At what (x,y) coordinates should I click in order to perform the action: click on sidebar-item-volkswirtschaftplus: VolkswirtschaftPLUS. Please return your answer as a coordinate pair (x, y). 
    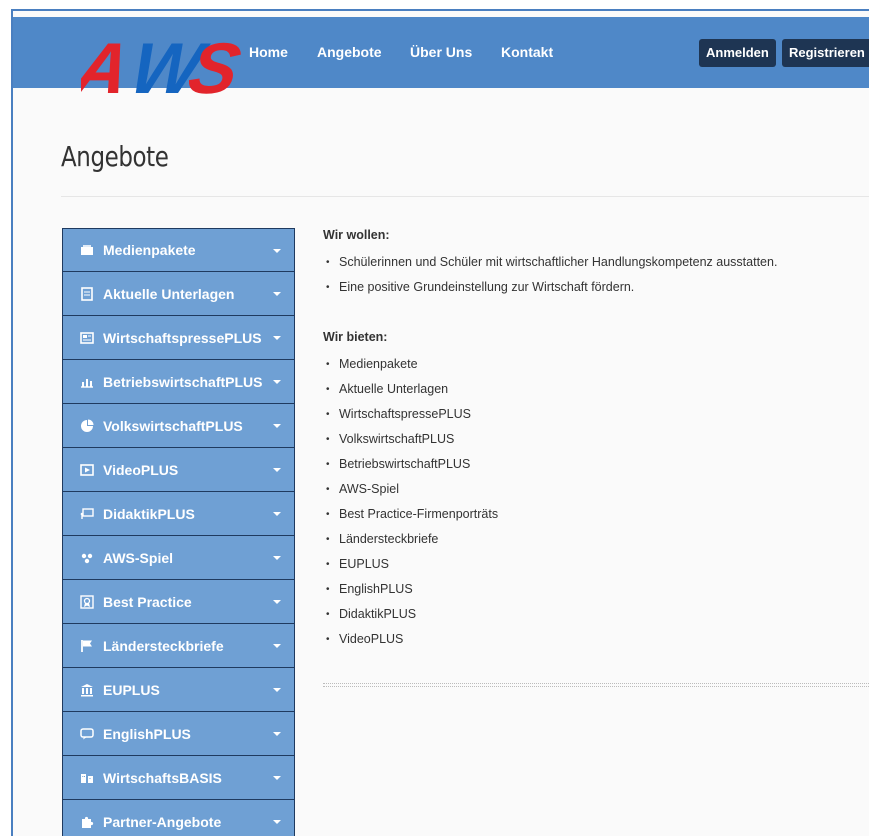
    Looking at the image, I should click on (178, 426).